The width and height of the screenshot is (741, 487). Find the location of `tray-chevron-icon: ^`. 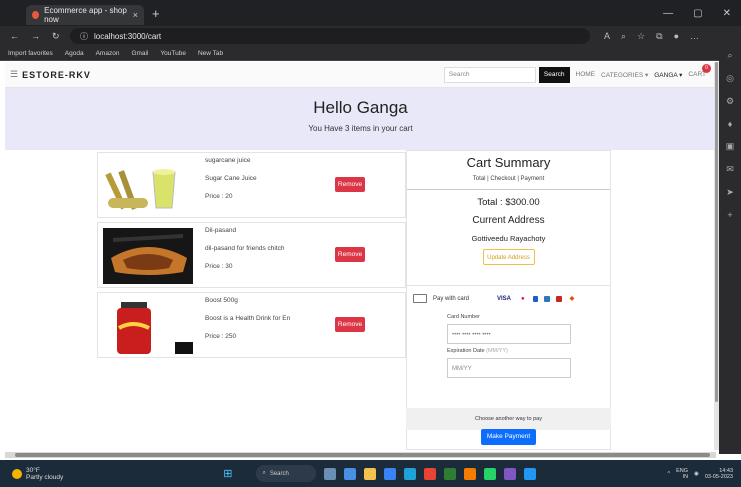

tray-chevron-icon: ^ is located at coordinates (669, 474).